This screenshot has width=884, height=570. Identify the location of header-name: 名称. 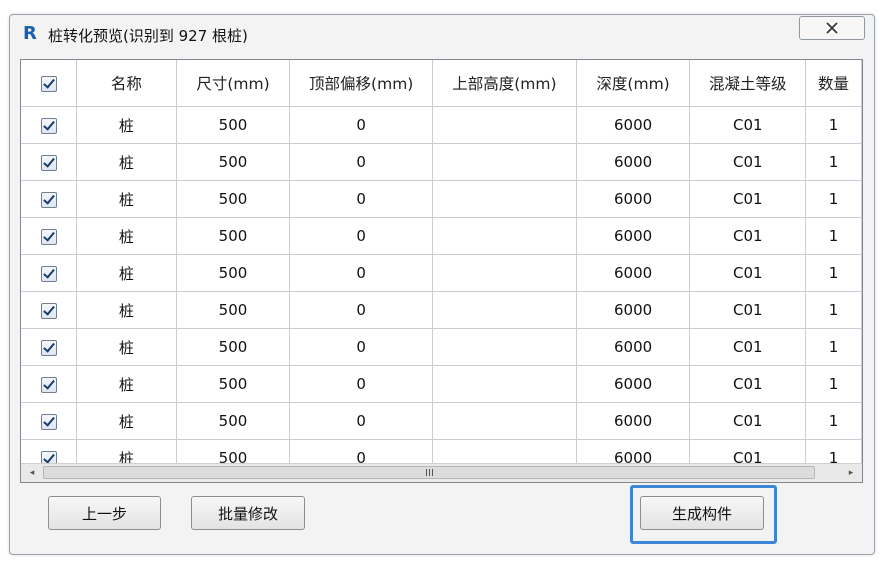
(126, 83).